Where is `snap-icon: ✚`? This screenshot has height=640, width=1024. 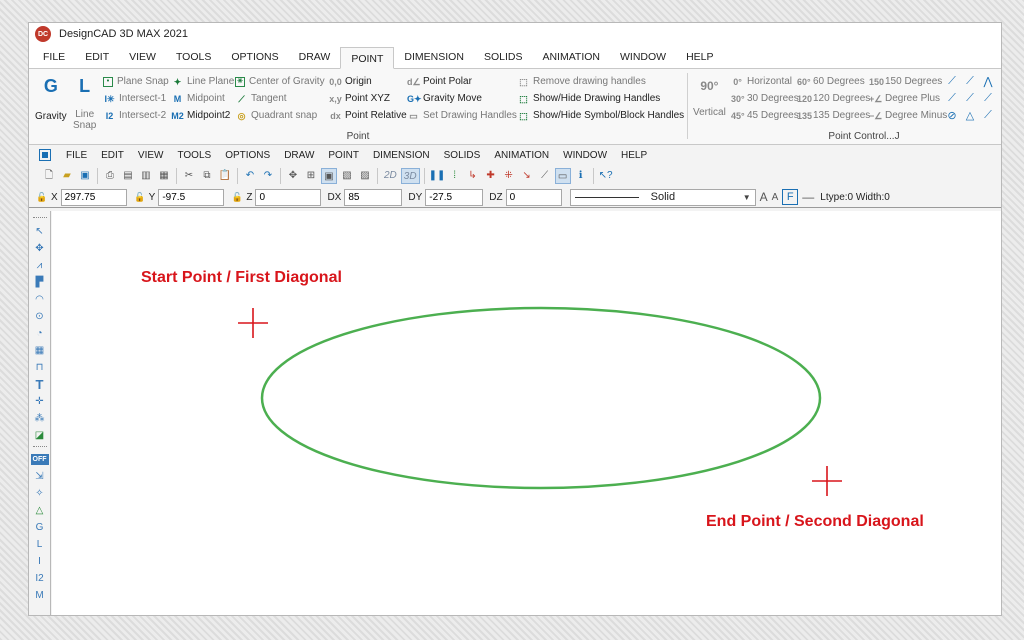 snap-icon: ✚ is located at coordinates (491, 176).